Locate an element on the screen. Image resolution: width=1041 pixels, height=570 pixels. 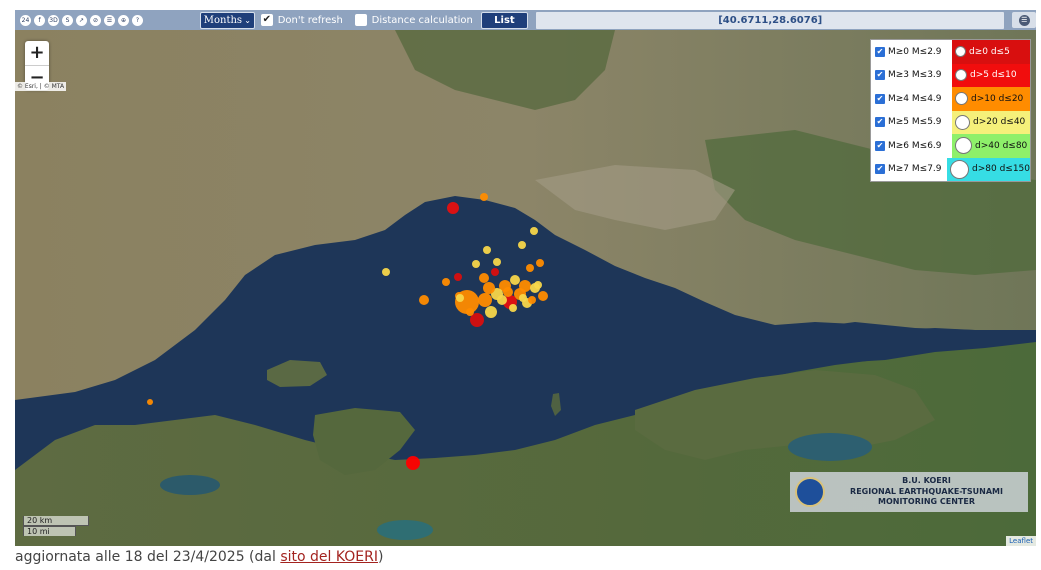
lake-iznik is located at coordinates (830, 447).